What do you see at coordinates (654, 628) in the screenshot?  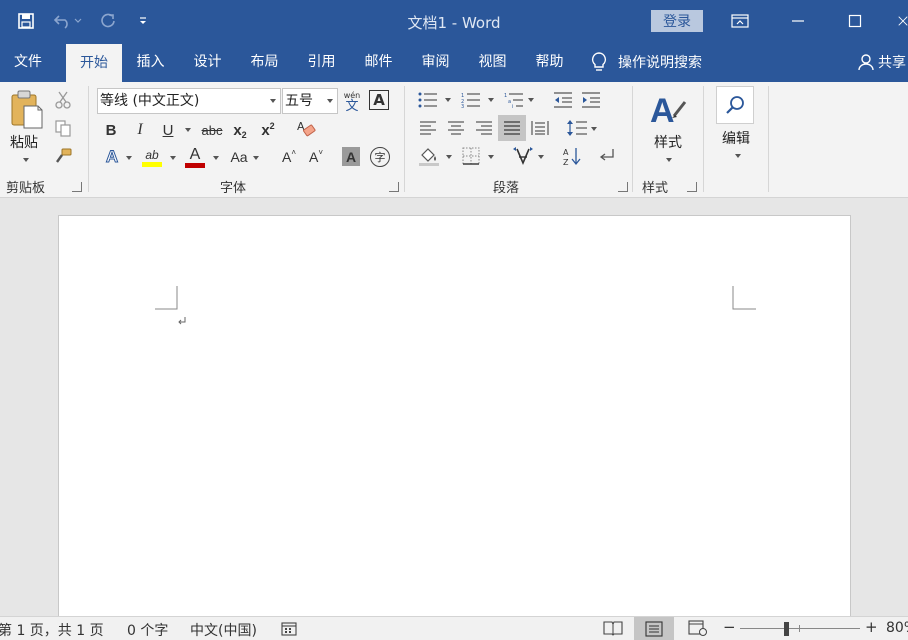 I see `print-layout-icon` at bounding box center [654, 628].